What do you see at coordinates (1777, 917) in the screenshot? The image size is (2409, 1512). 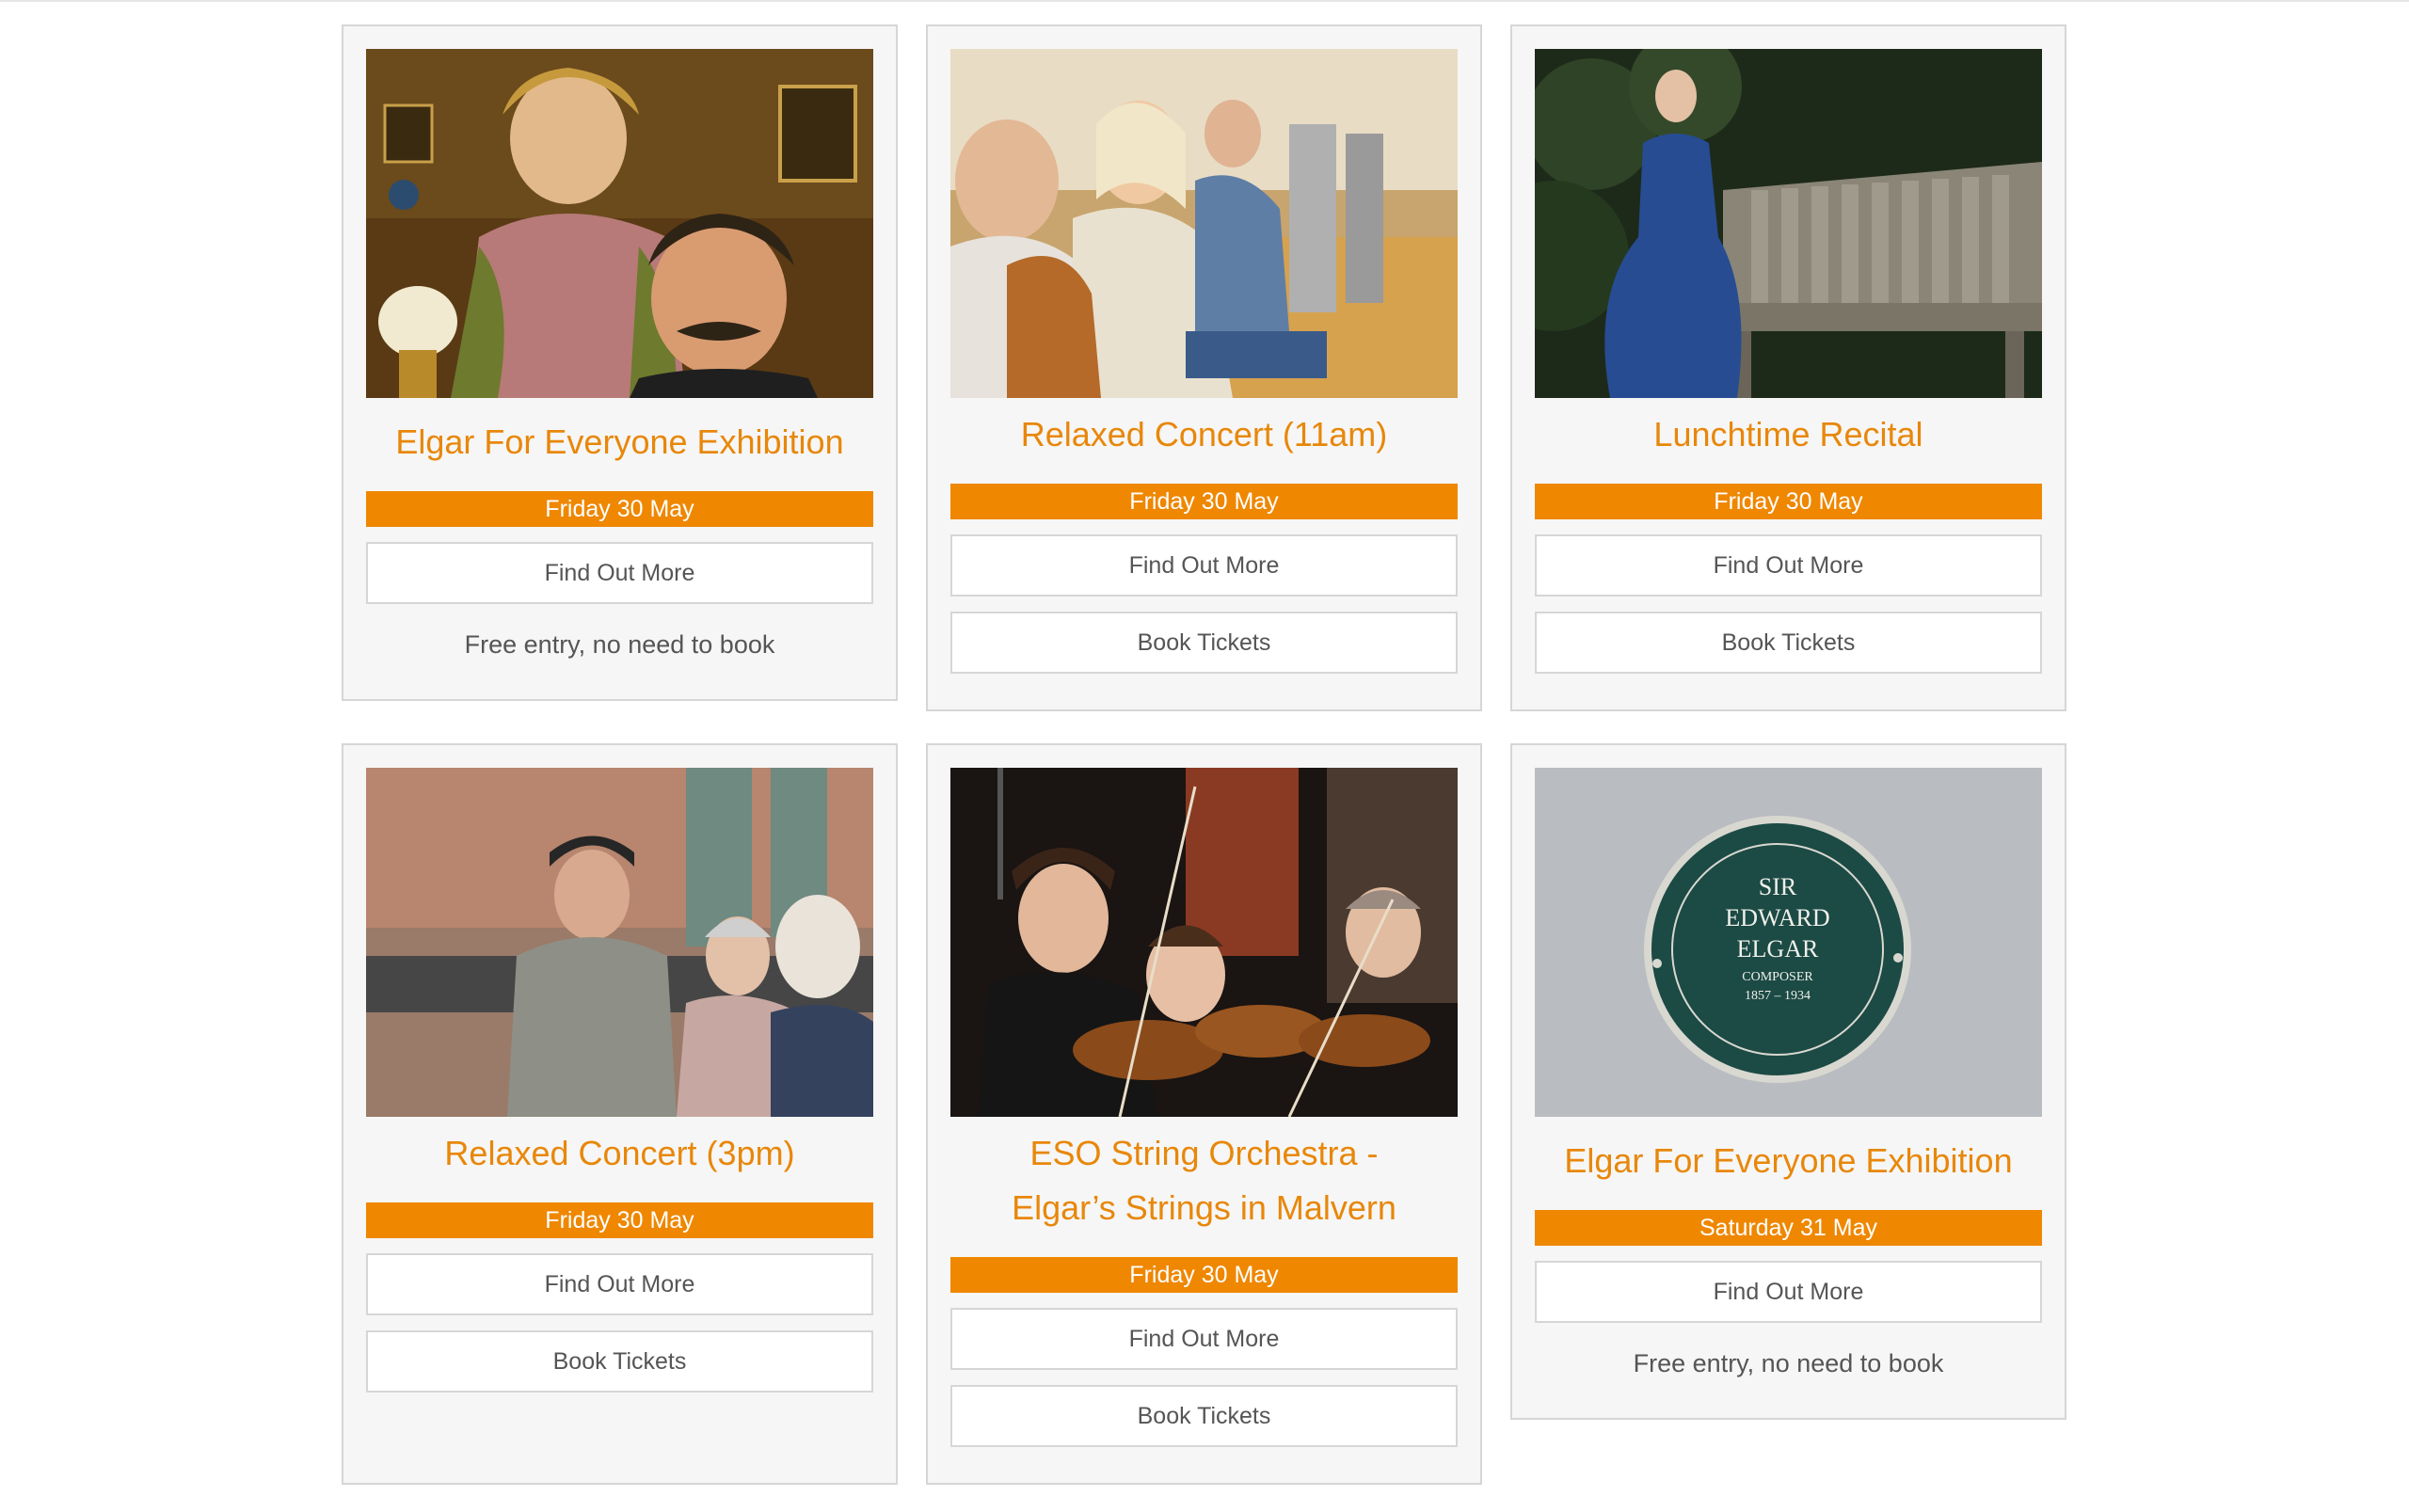 I see `plaque-line-edward: EDWARD` at bounding box center [1777, 917].